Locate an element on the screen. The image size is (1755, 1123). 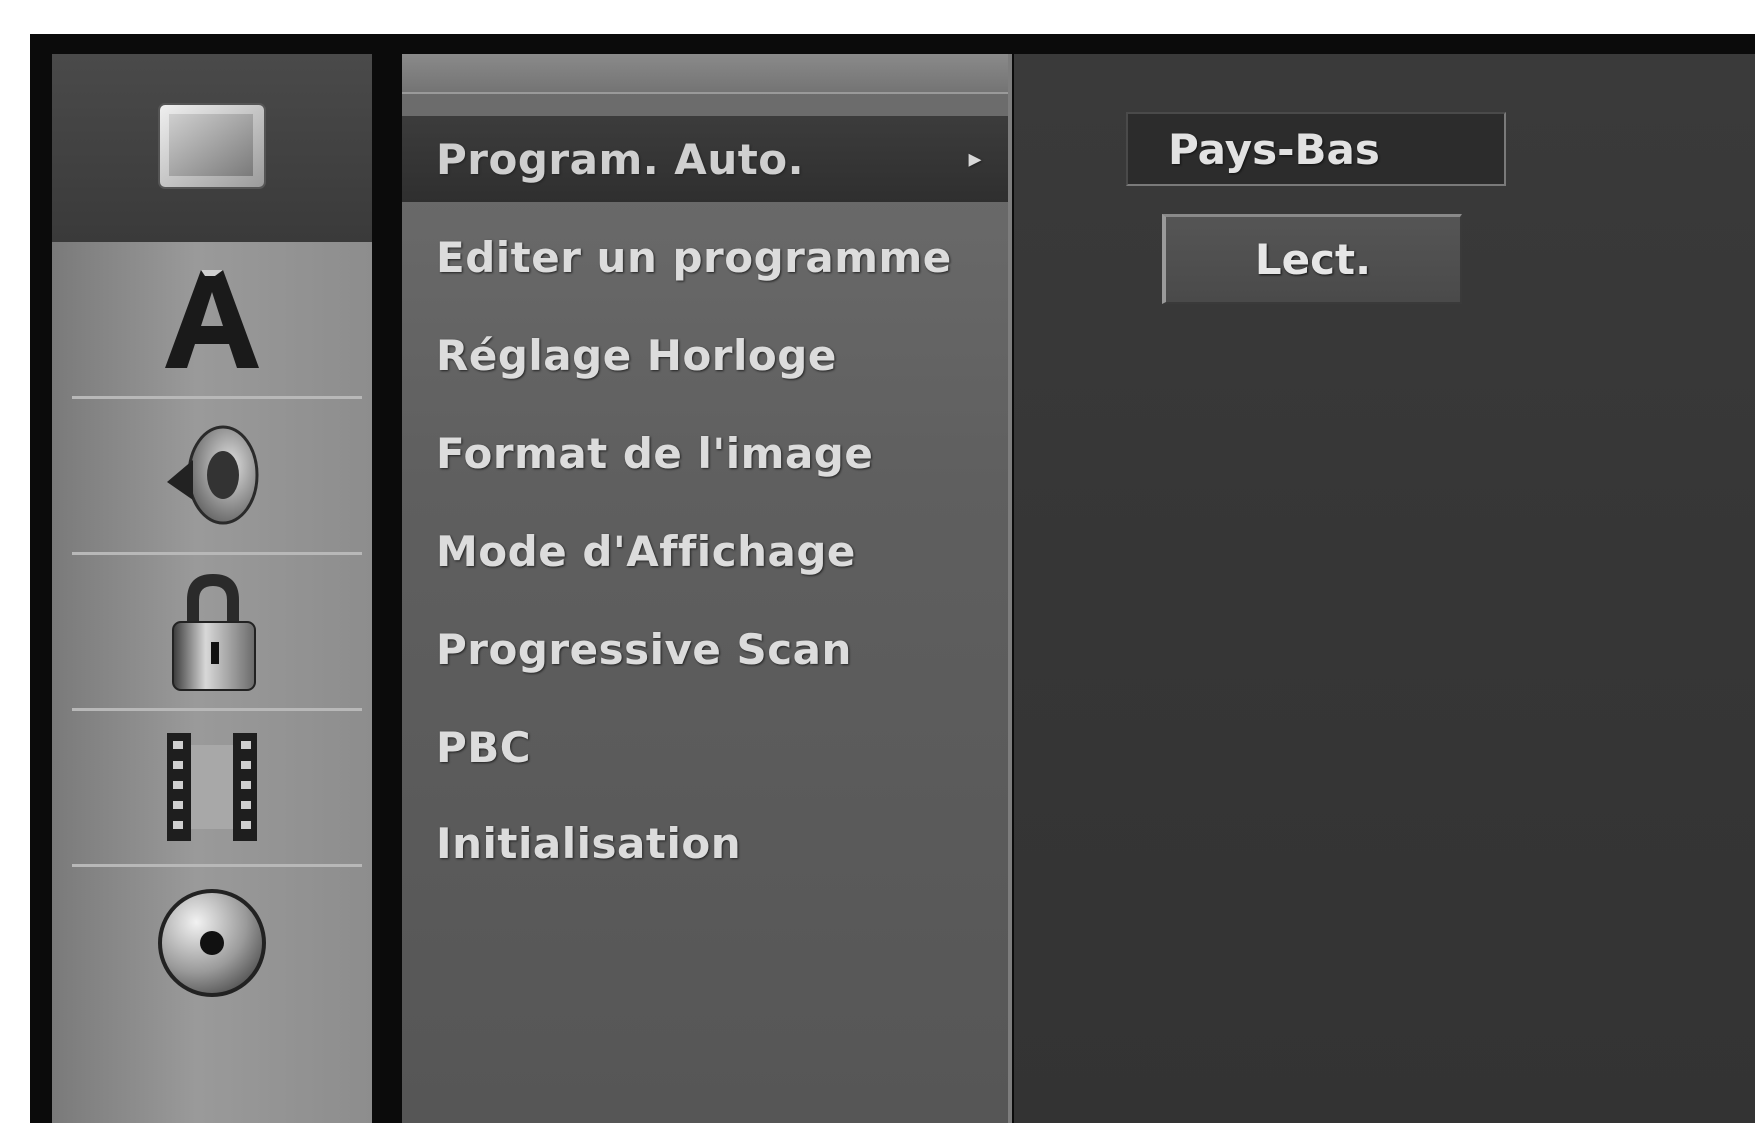
country-select: Pays-Bas is located at coordinates (1316, 149).